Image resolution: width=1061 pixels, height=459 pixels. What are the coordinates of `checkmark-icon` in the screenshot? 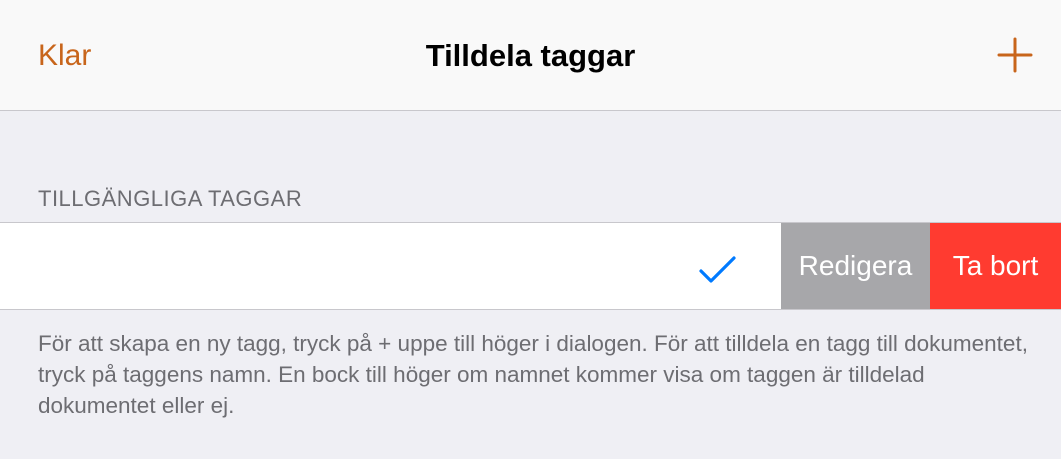 It's located at (718, 270).